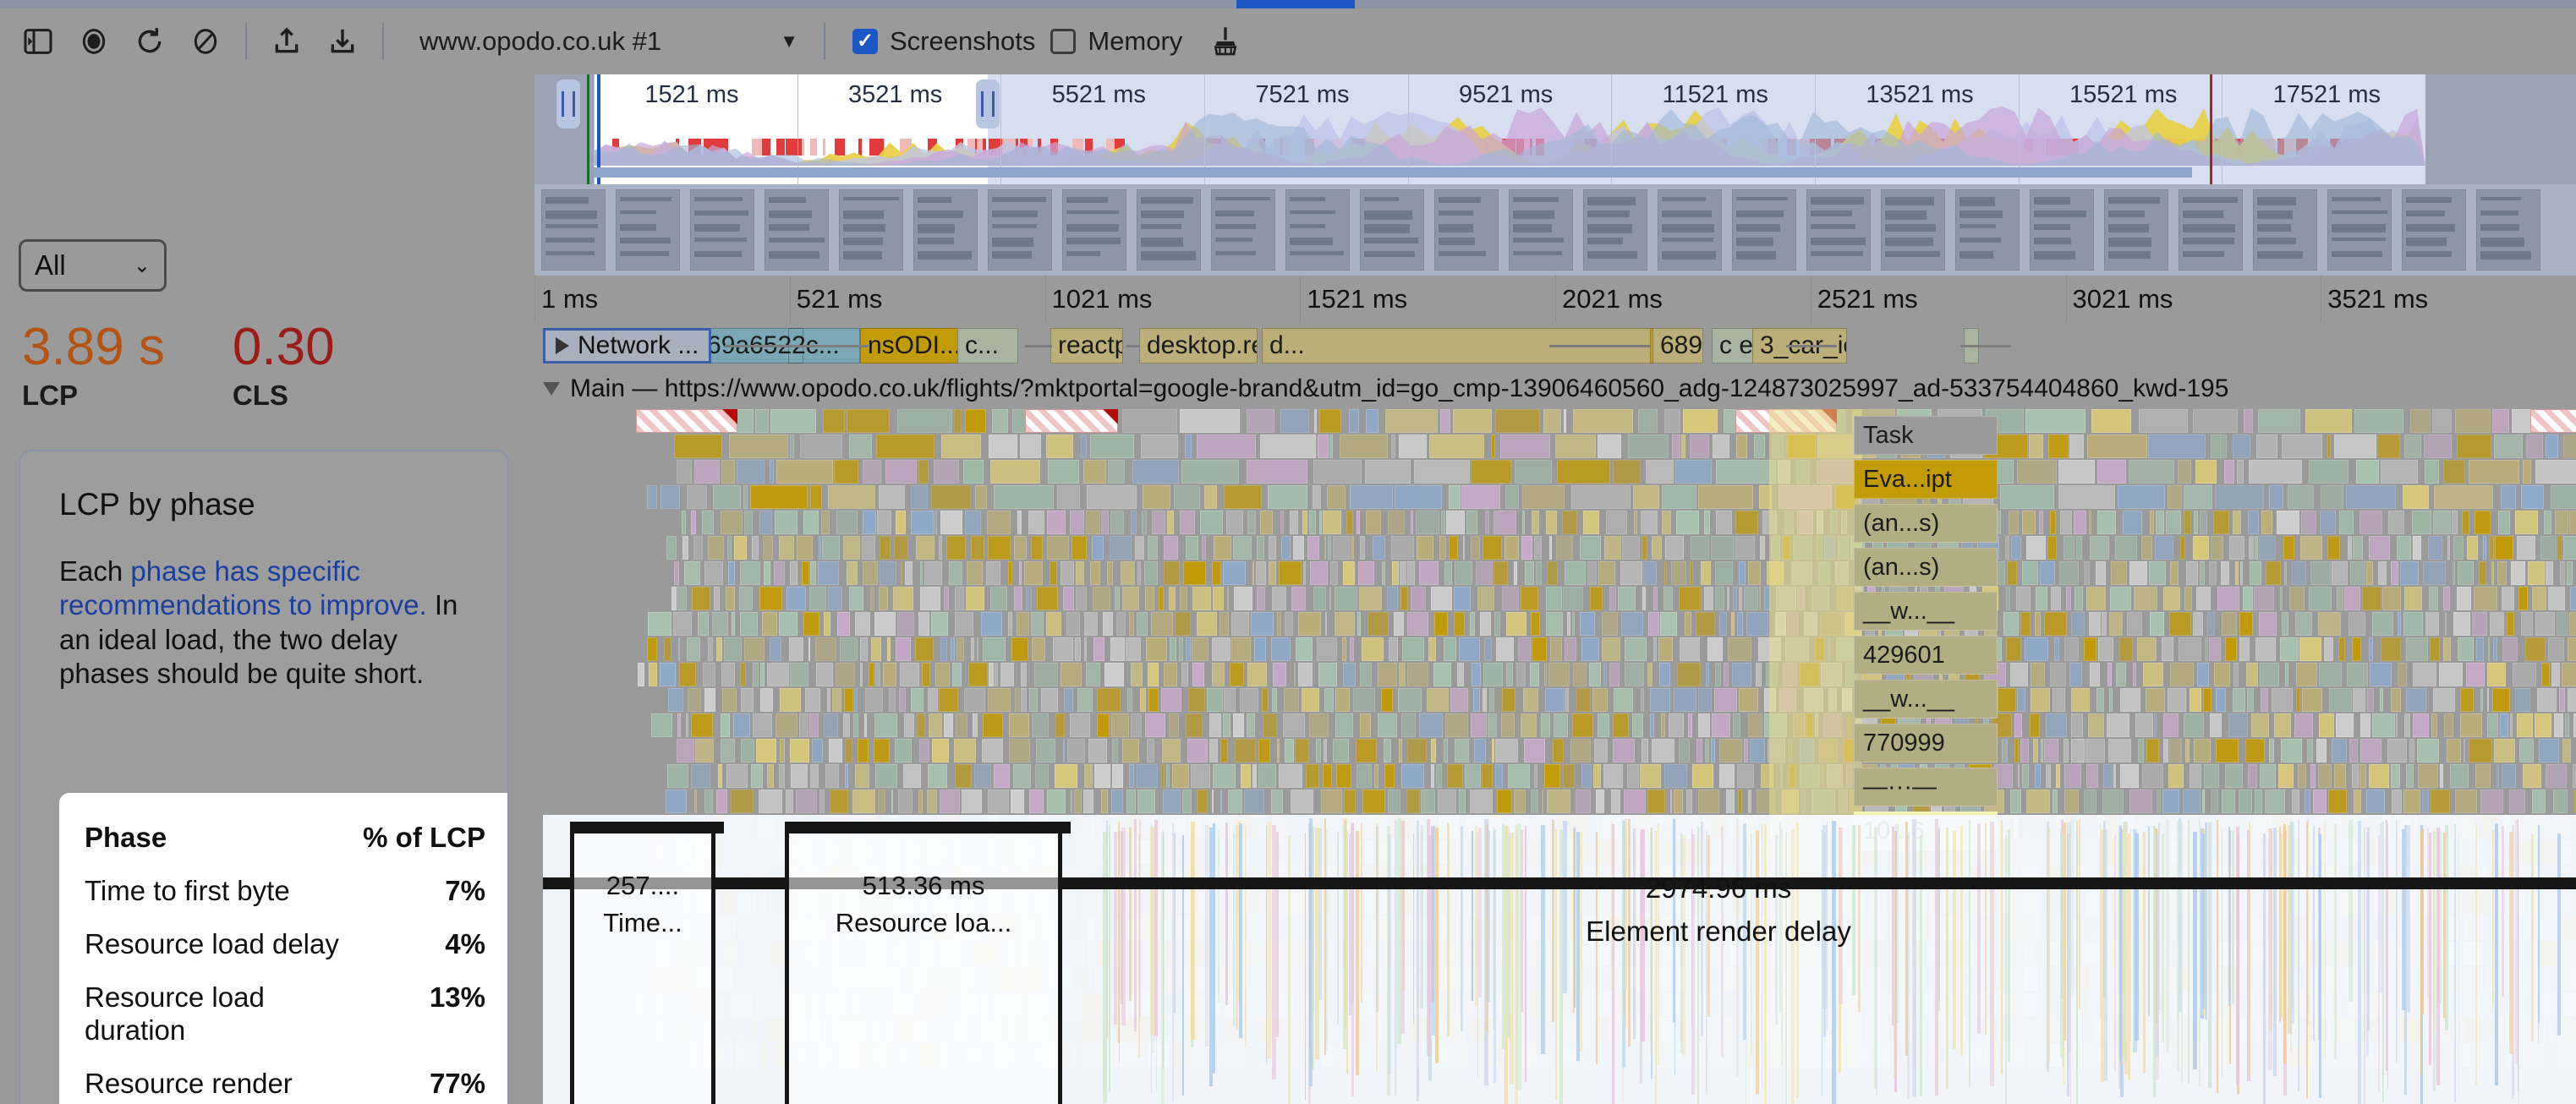  Describe the element at coordinates (722, 230) in the screenshot. I see `filmstrip-frame` at that location.